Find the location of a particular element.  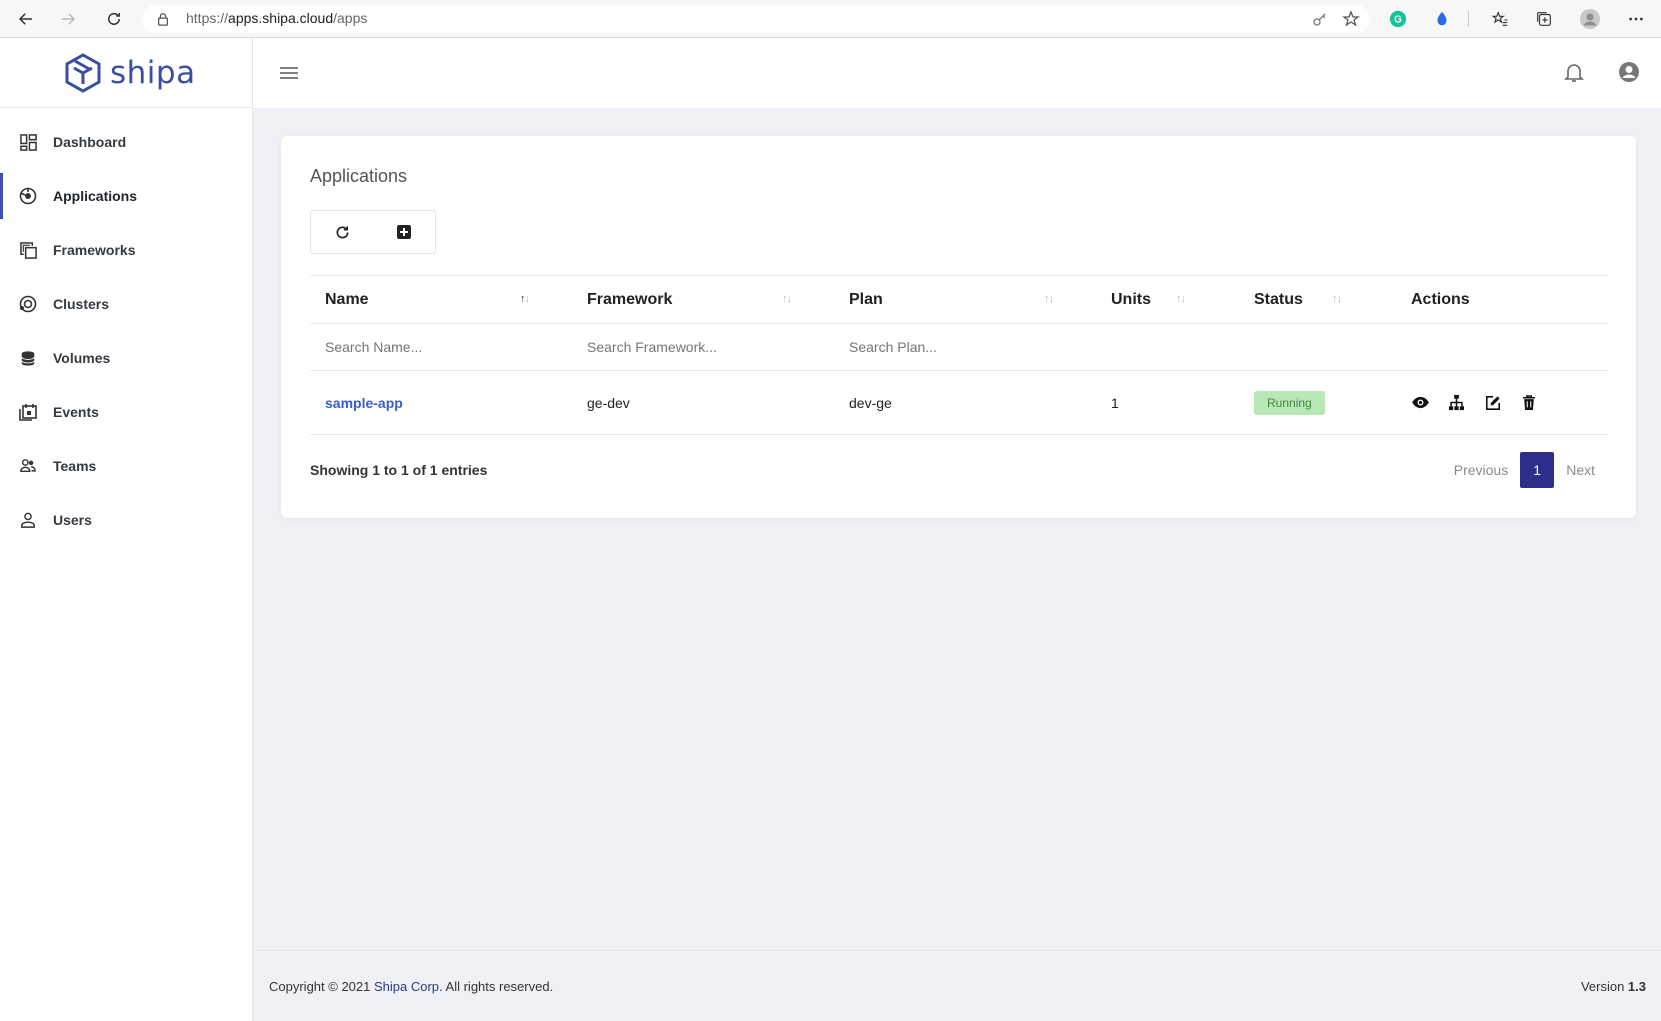

status-badge: Running is located at coordinates (1289, 402).